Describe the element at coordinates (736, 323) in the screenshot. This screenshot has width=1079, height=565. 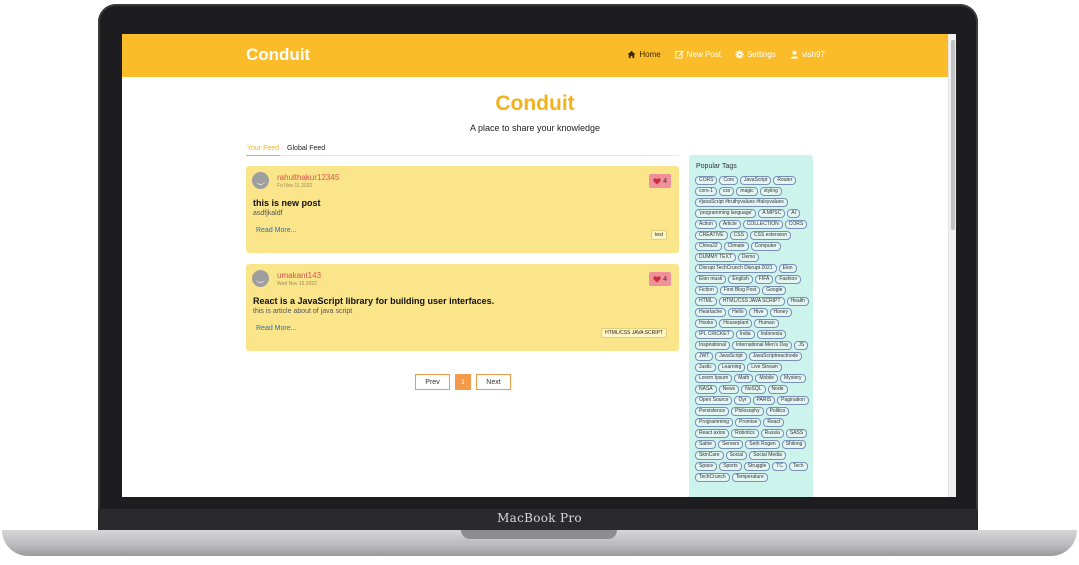
I see `tag-pill: Houseplant` at that location.